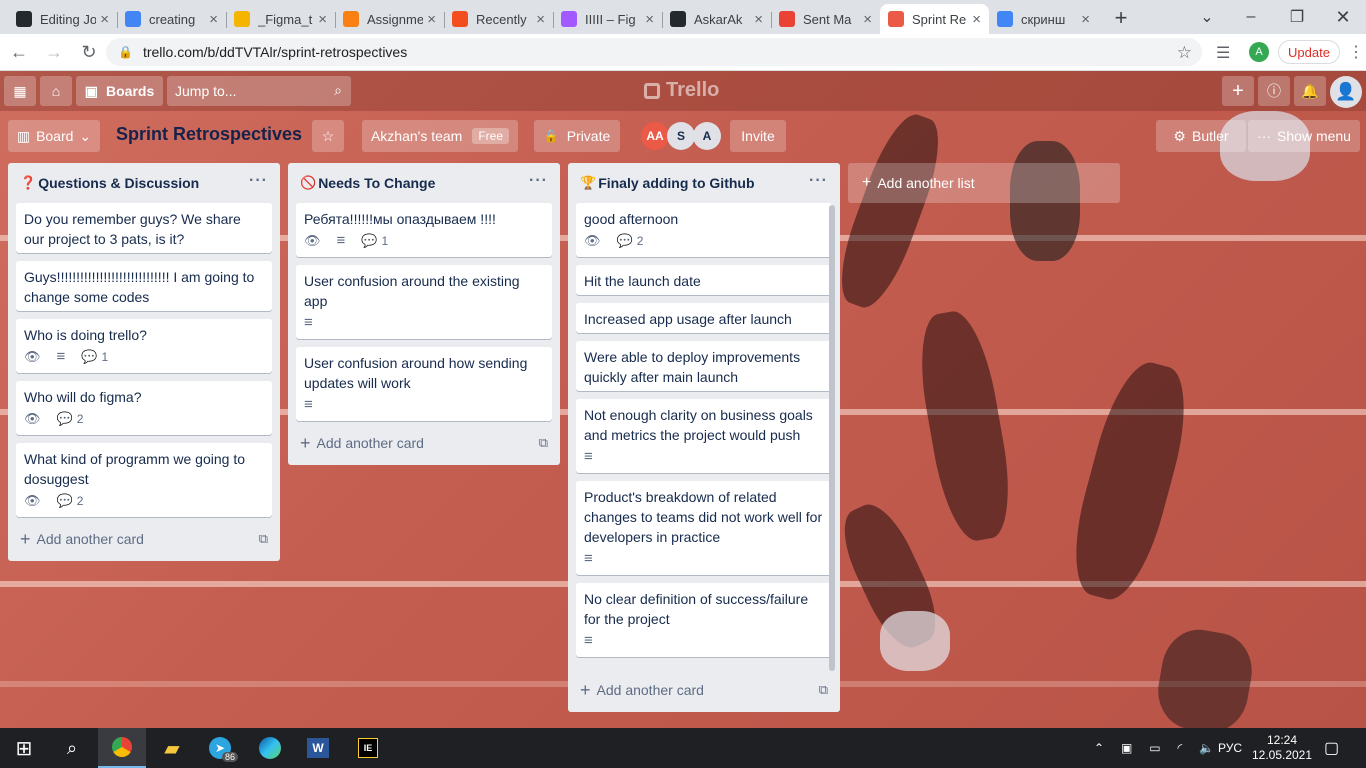 The height and width of the screenshot is (768, 1366). What do you see at coordinates (328, 136) in the screenshot?
I see `star-board-icon: ☆` at bounding box center [328, 136].